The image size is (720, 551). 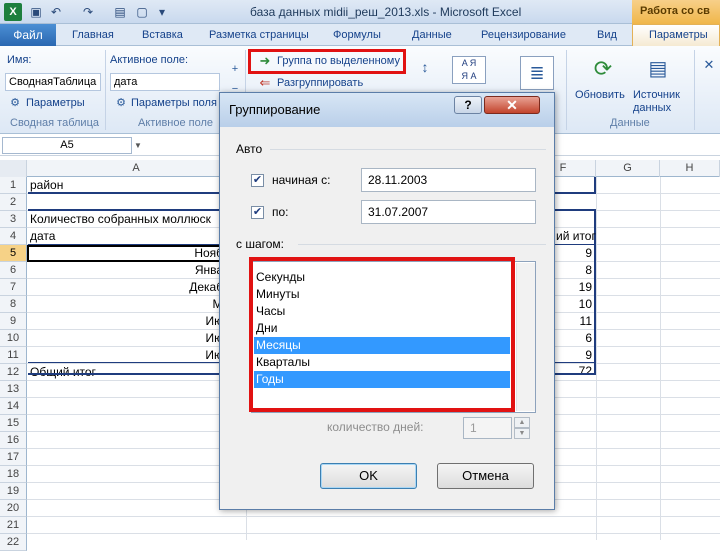 What do you see at coordinates (13, 372) in the screenshot?
I see `row-header: 12` at bounding box center [13, 372].